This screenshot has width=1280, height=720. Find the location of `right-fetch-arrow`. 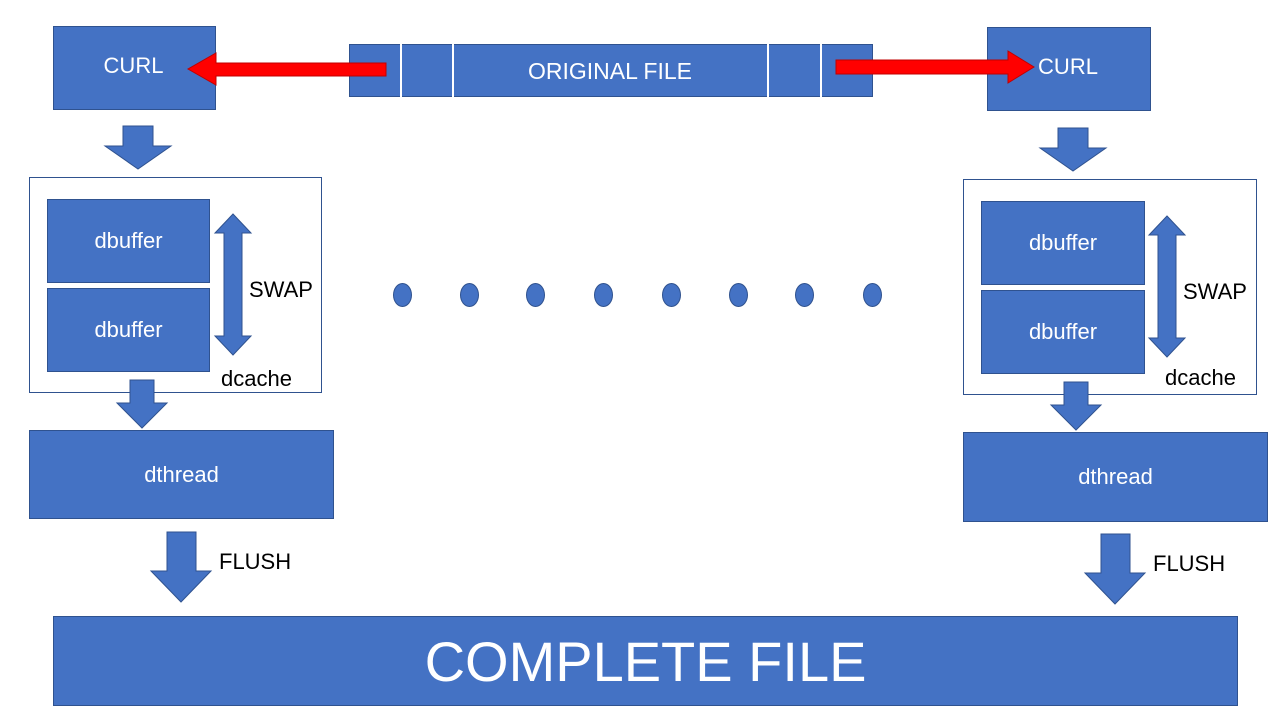

right-fetch-arrow is located at coordinates (935, 67).